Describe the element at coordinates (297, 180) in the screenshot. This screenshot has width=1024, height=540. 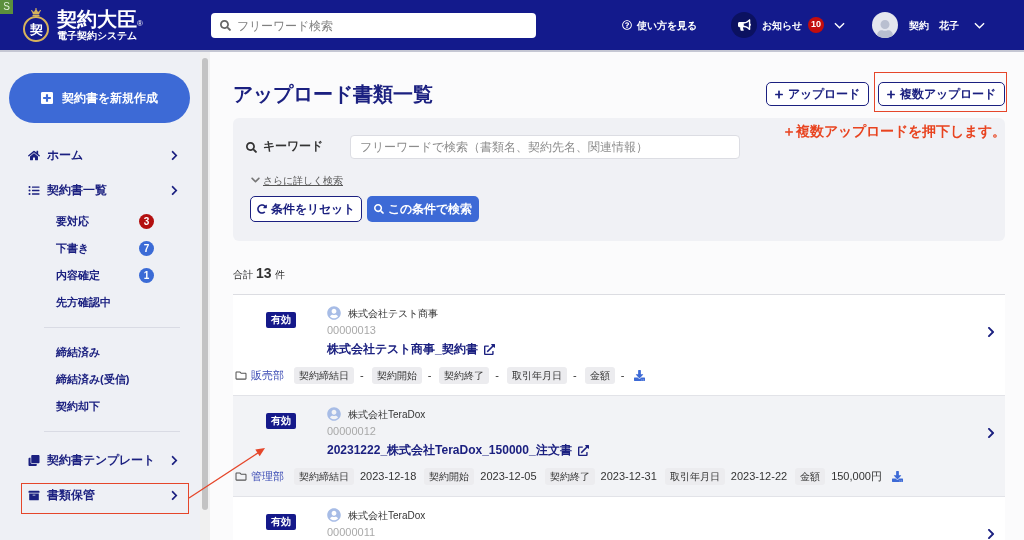
I see `advanced-search-link: さらに詳しく検索` at that location.